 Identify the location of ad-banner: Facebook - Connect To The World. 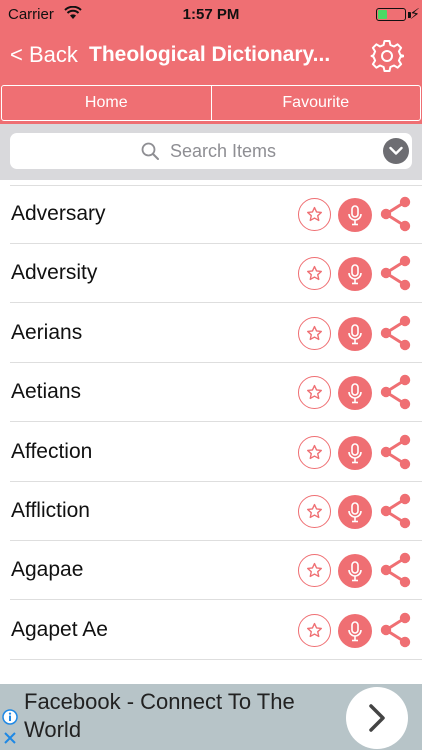
(211, 717).